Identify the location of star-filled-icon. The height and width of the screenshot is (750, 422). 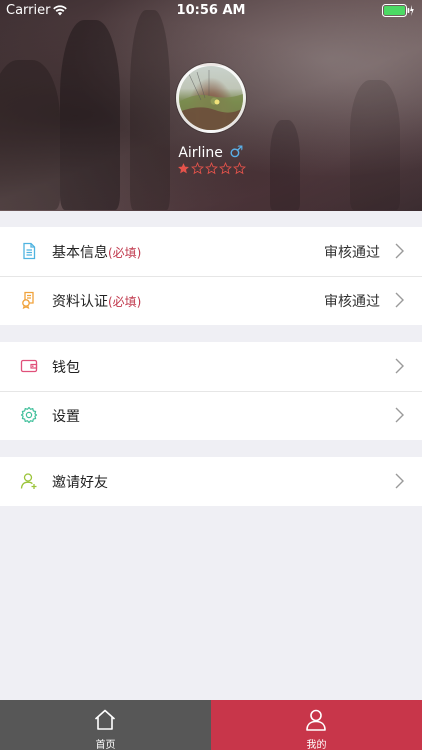
(183, 168).